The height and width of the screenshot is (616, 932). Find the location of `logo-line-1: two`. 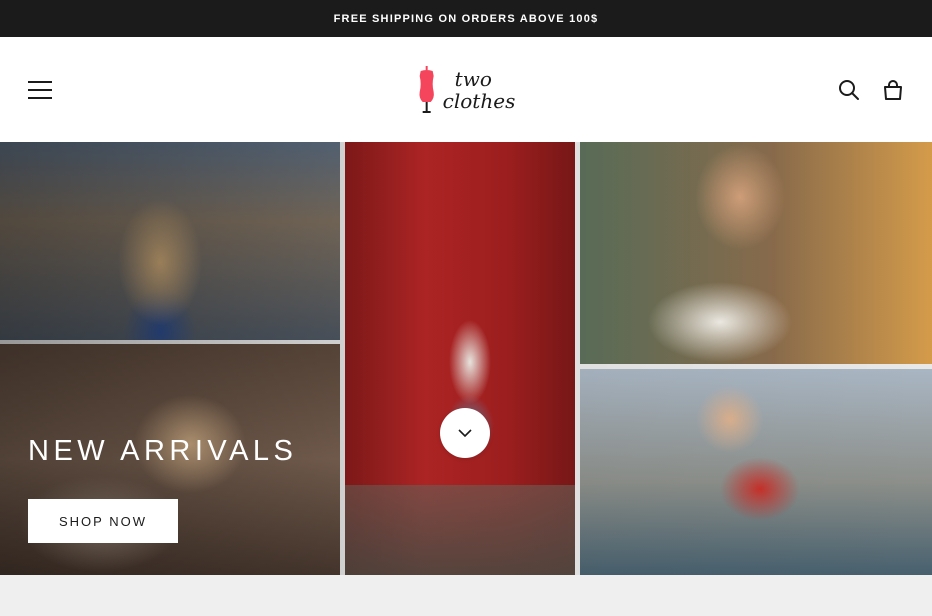

logo-line-1: two is located at coordinates (473, 78).